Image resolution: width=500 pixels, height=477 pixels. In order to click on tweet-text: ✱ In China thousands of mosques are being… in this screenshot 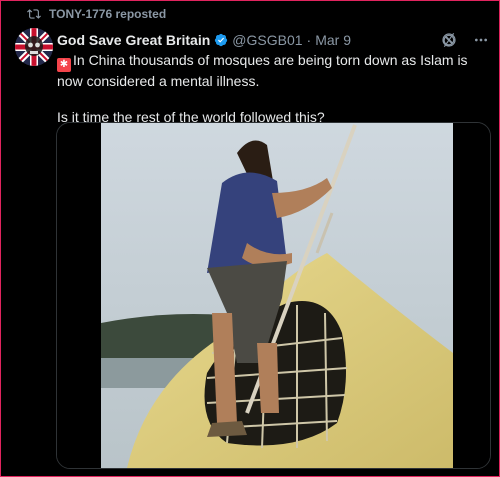, I will do `click(272, 88)`.